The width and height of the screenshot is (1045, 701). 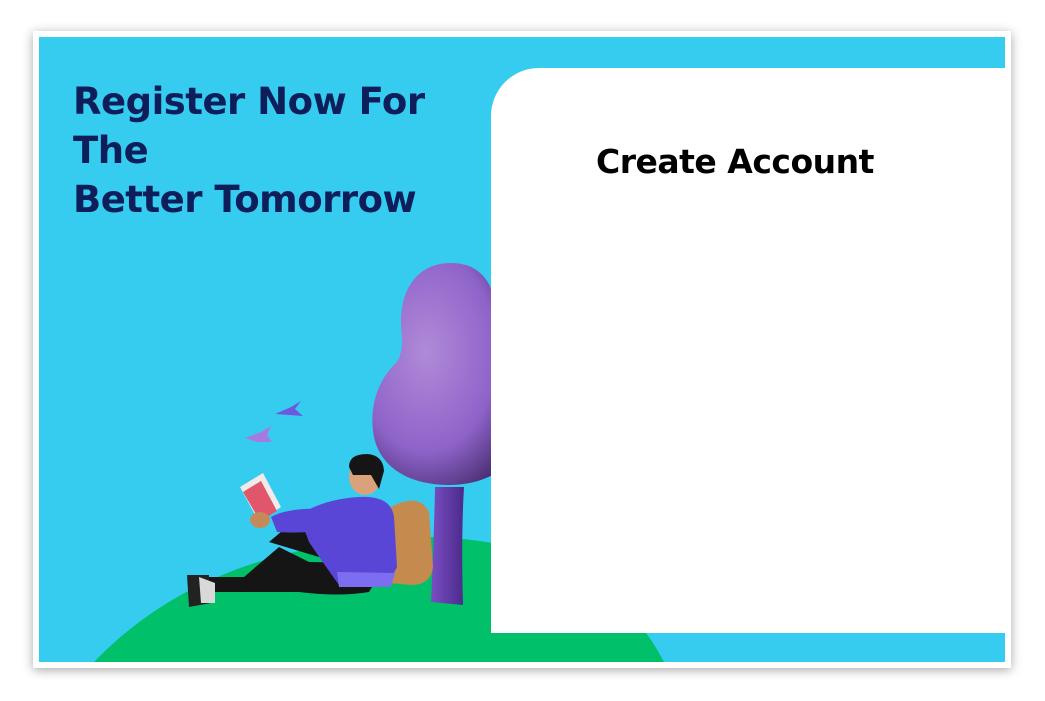 I want to click on create-account-title: Create Account, so click(x=735, y=161).